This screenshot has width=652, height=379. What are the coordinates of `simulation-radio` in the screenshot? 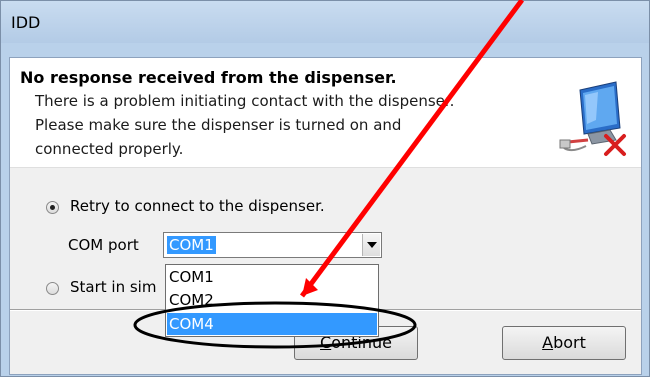 It's located at (52, 288).